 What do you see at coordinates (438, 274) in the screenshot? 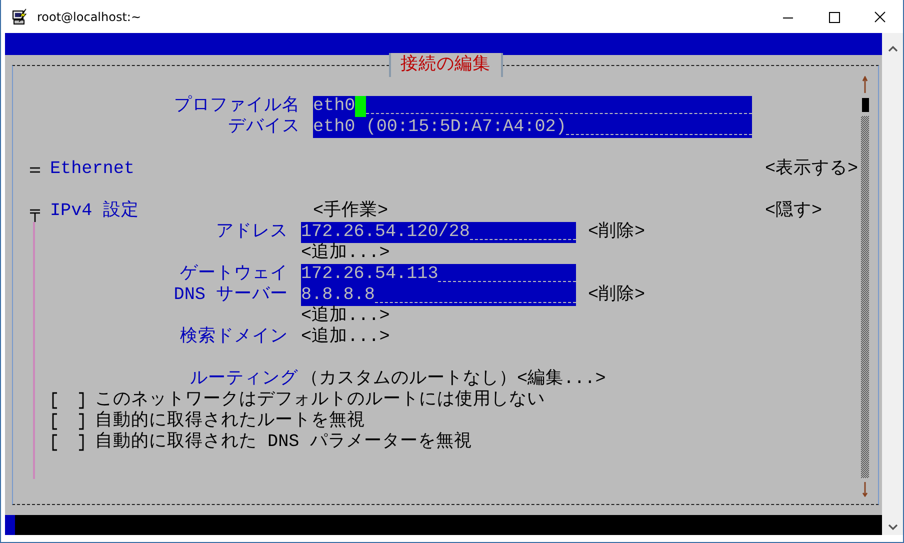
I see `input-field: 172.26.54.113` at bounding box center [438, 274].